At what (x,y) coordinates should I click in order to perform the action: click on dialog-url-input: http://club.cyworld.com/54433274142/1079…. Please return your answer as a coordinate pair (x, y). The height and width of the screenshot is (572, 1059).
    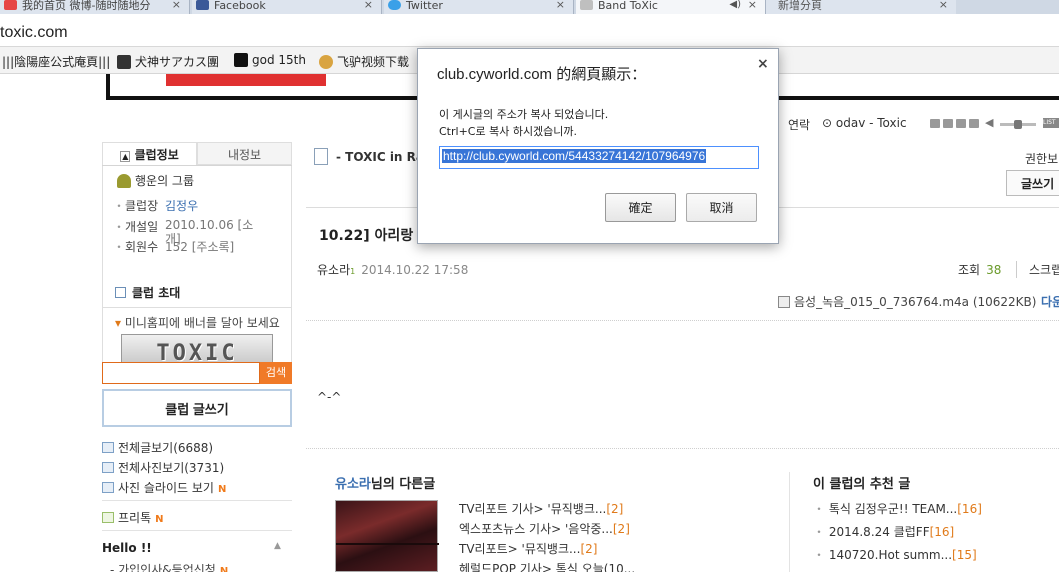
    Looking at the image, I should click on (599, 157).